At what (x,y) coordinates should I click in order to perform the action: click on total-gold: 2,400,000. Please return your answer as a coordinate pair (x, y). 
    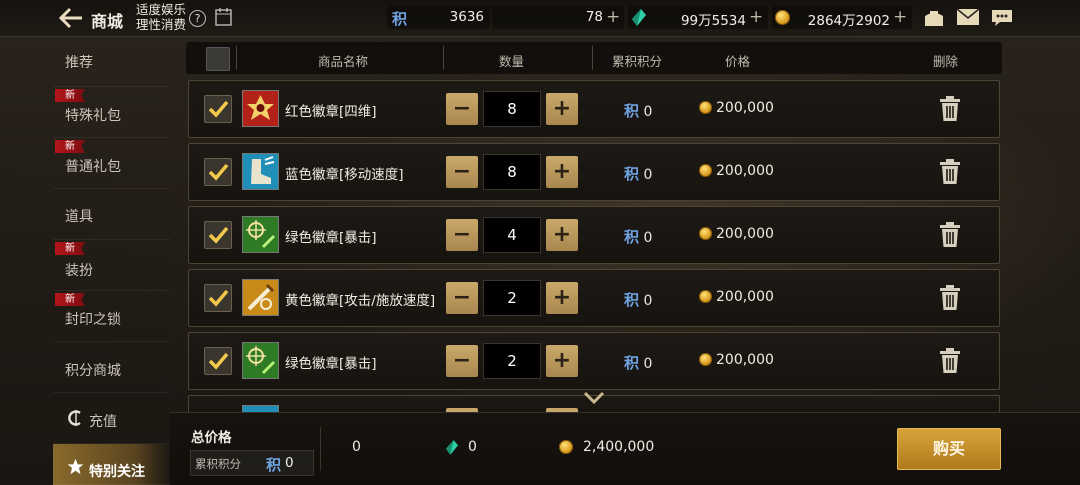
    Looking at the image, I should click on (619, 447).